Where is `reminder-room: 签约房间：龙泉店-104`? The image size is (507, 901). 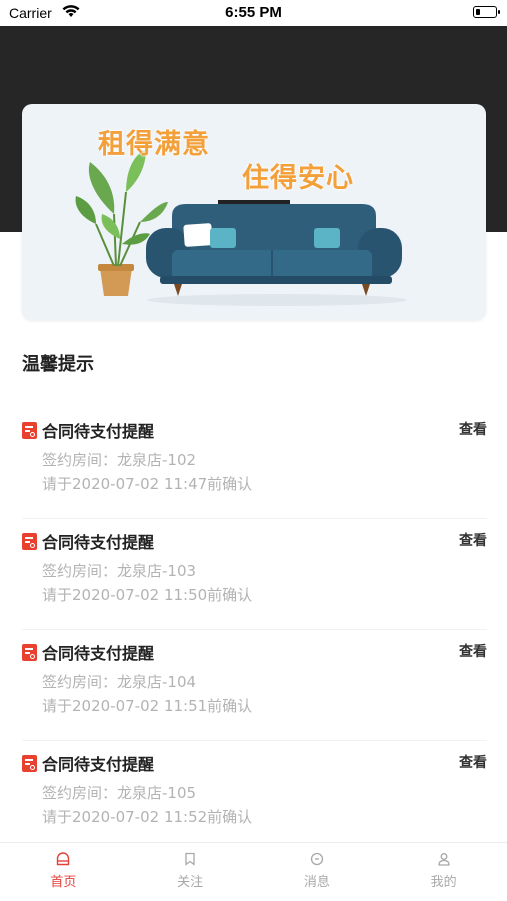
reminder-room: 签约房间：龙泉店-104 is located at coordinates (119, 682).